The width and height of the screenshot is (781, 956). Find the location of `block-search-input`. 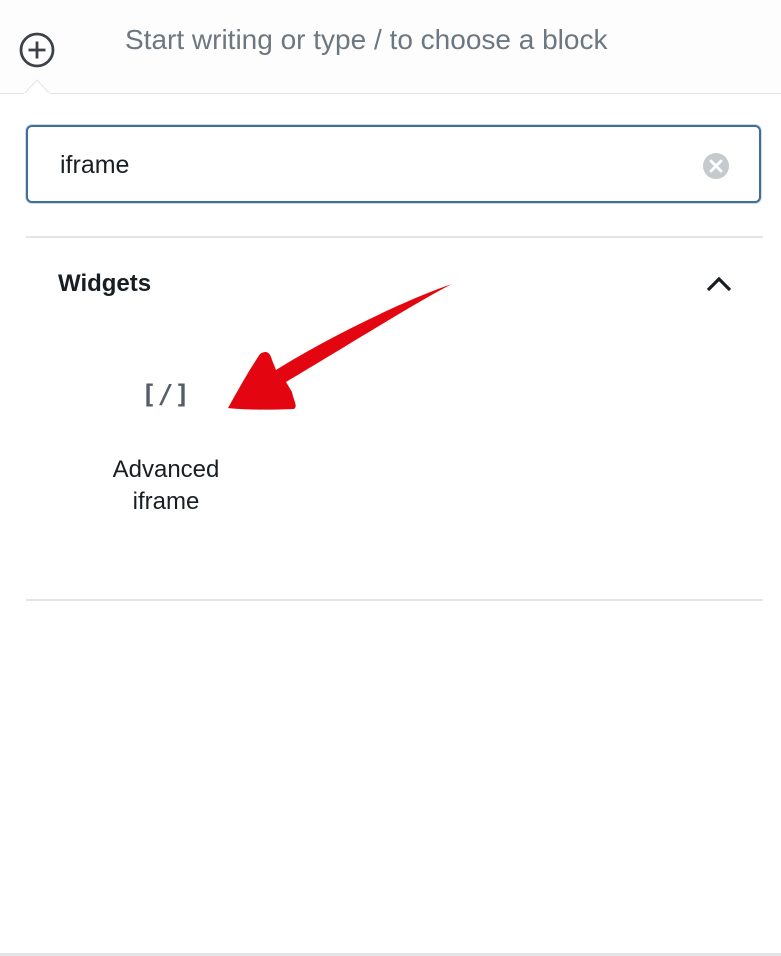

block-search-input is located at coordinates (370, 165).